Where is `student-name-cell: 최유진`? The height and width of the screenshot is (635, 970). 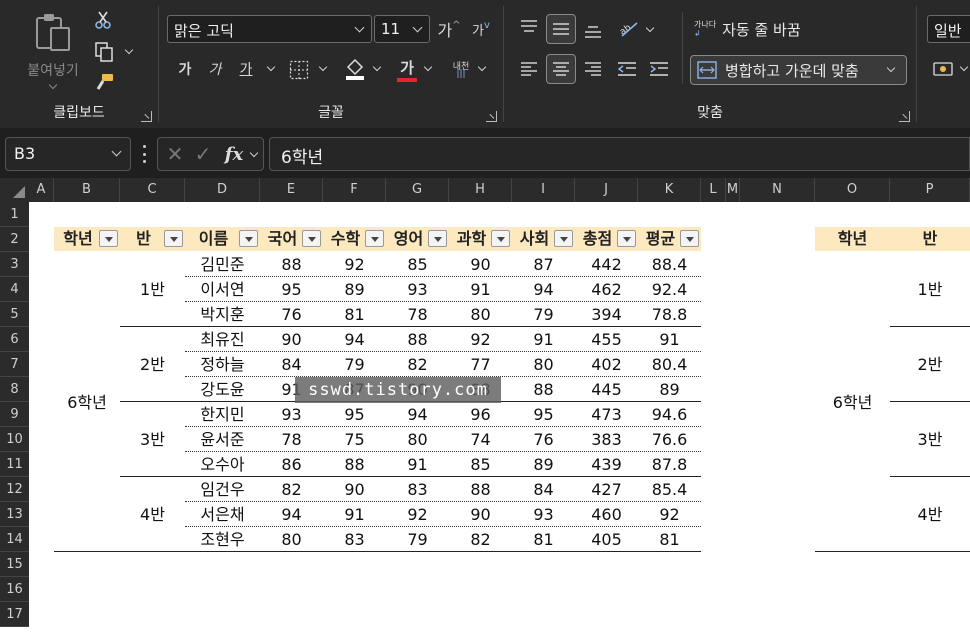
student-name-cell: 최유진 is located at coordinates (222, 339).